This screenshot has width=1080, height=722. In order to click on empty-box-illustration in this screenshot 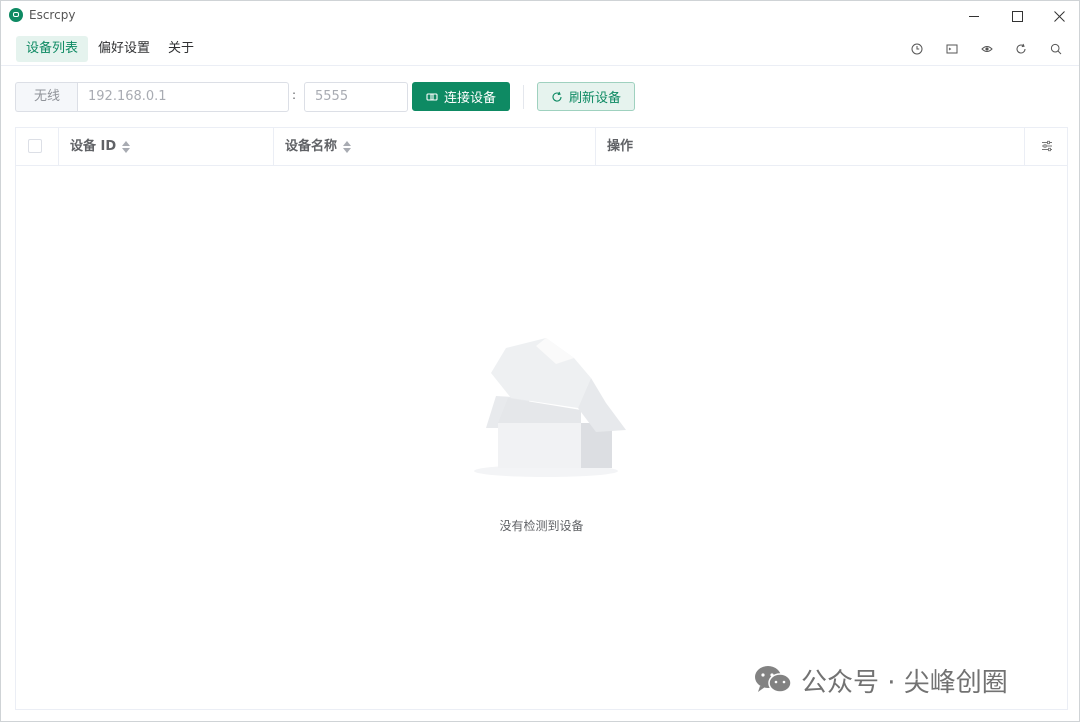, I will do `click(550, 407)`.